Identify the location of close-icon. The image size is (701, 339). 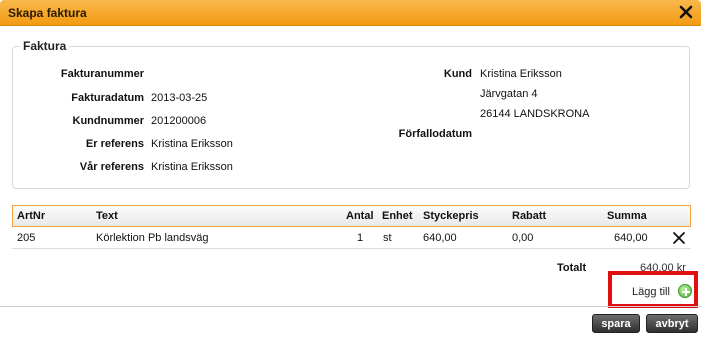
(686, 12).